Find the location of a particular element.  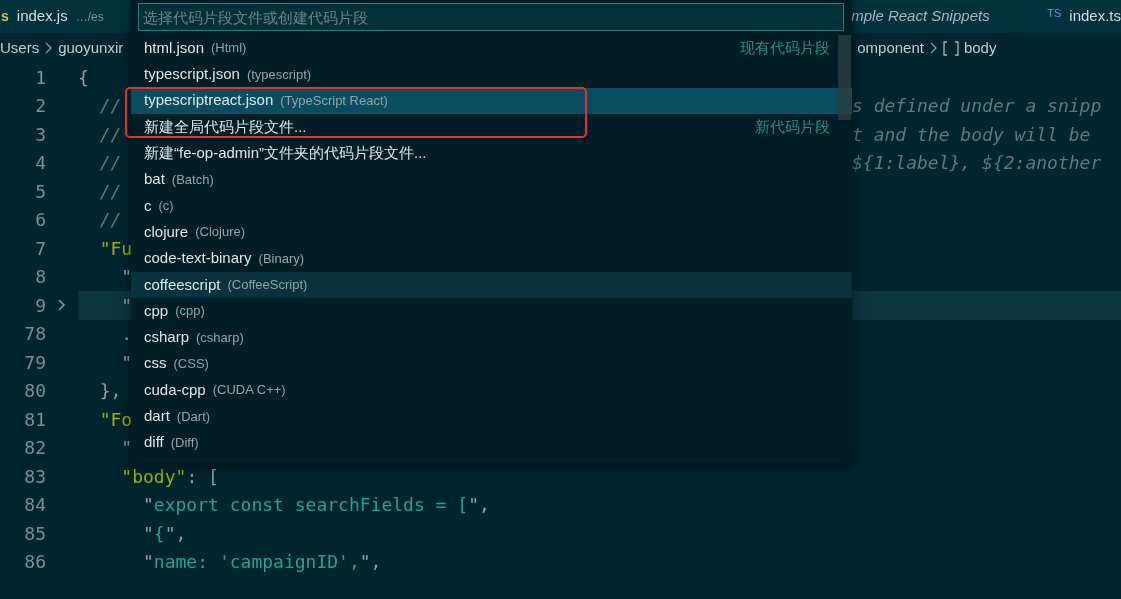

line-number: 5 is located at coordinates (40, 191).